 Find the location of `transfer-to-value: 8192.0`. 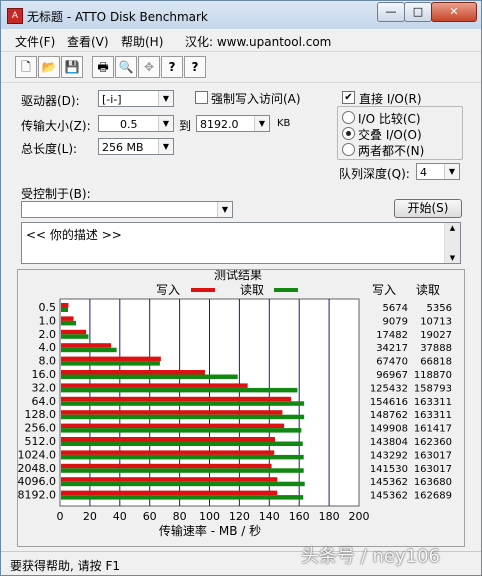

transfer-to-value: 8192.0 is located at coordinates (219, 124).